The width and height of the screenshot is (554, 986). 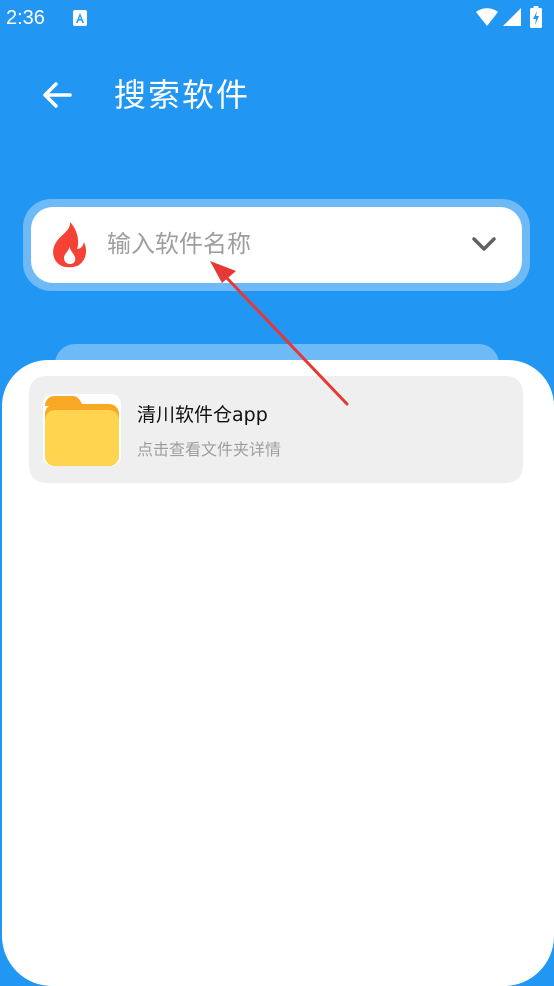 What do you see at coordinates (70, 245) in the screenshot?
I see `flame-icon` at bounding box center [70, 245].